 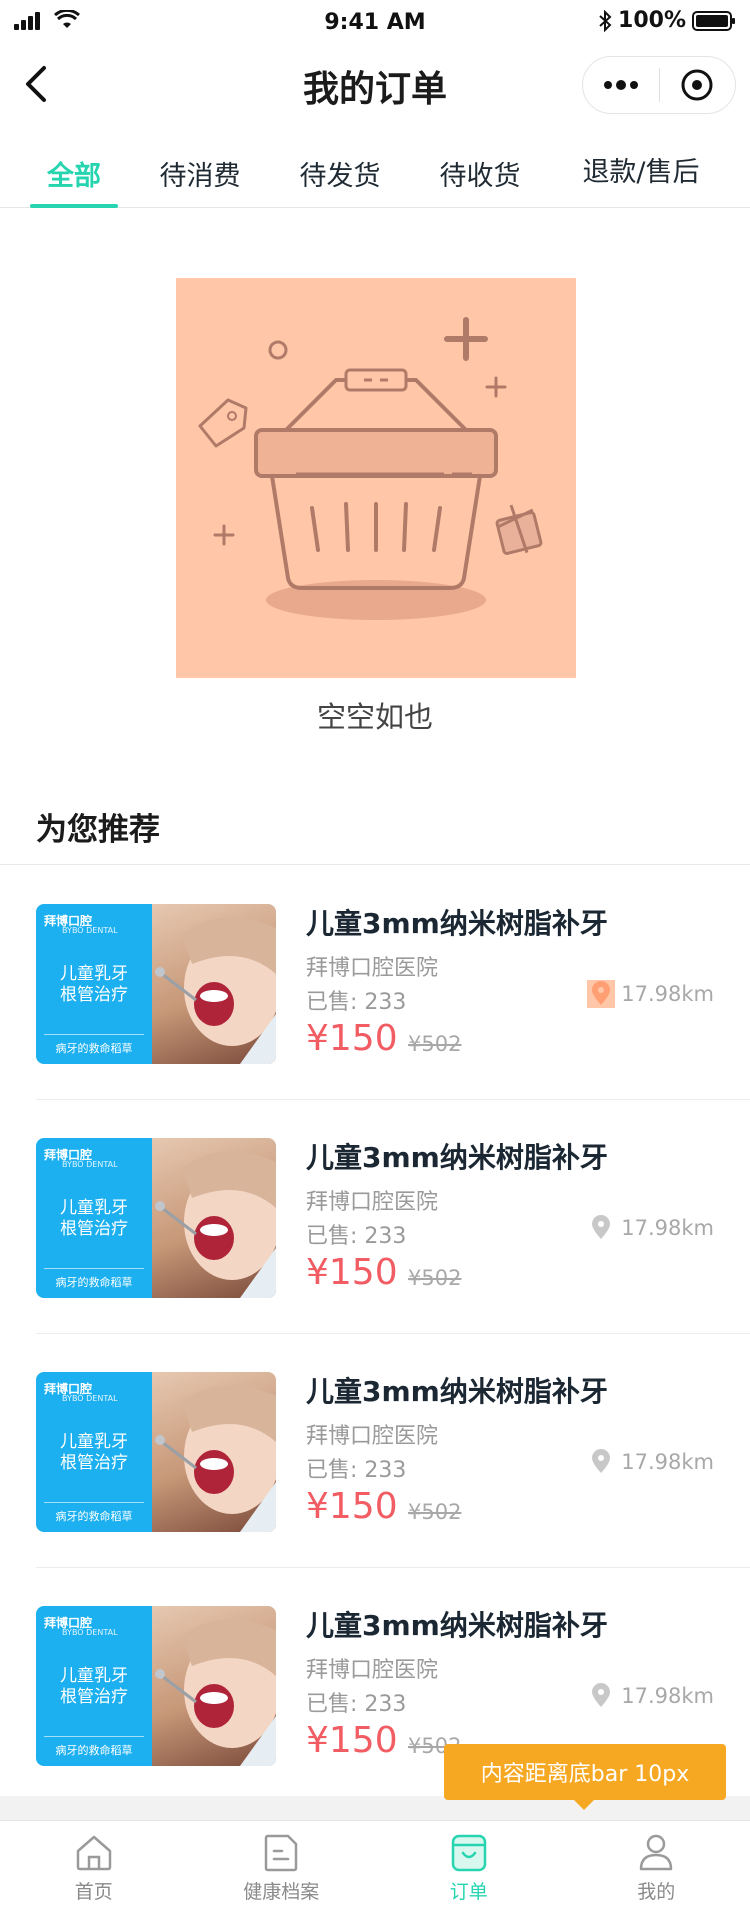 I want to click on tabbar-label-health-record: 健康档案, so click(x=281, y=1892).